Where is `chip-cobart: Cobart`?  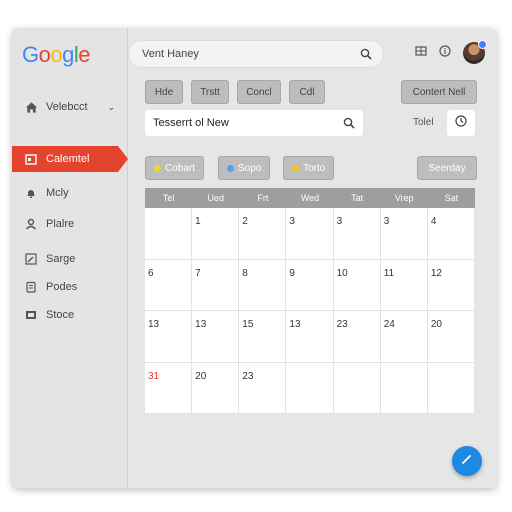 chip-cobart: Cobart is located at coordinates (175, 168).